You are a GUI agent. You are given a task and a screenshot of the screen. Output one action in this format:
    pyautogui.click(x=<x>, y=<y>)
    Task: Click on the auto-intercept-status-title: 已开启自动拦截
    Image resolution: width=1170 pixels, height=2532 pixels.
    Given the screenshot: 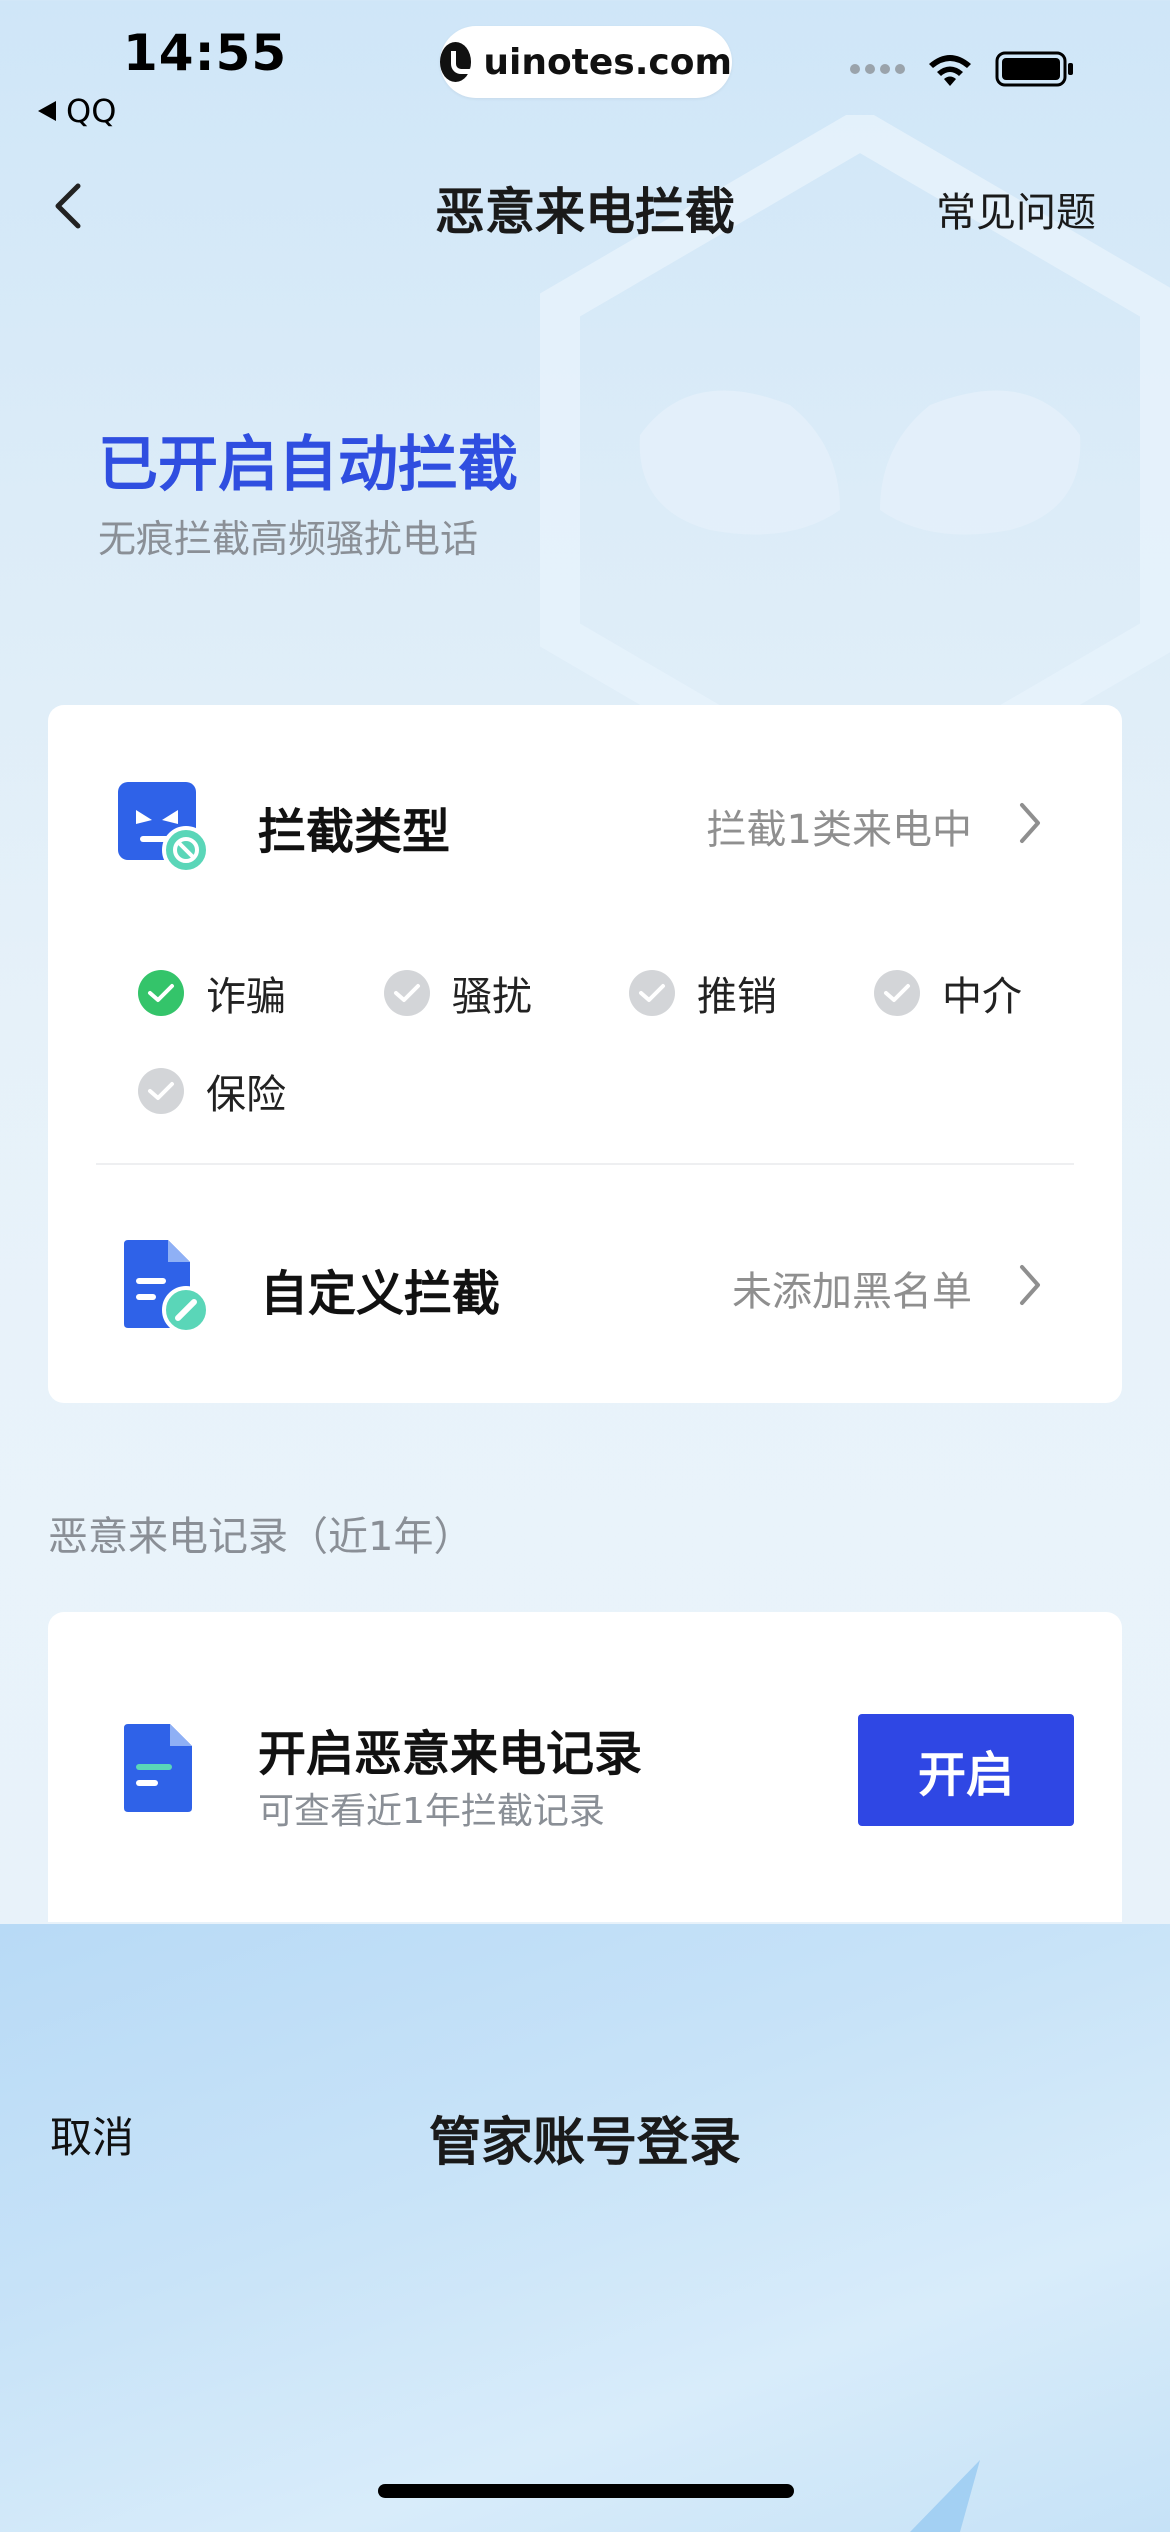 What is the action you would take?
    pyautogui.click(x=308, y=465)
    